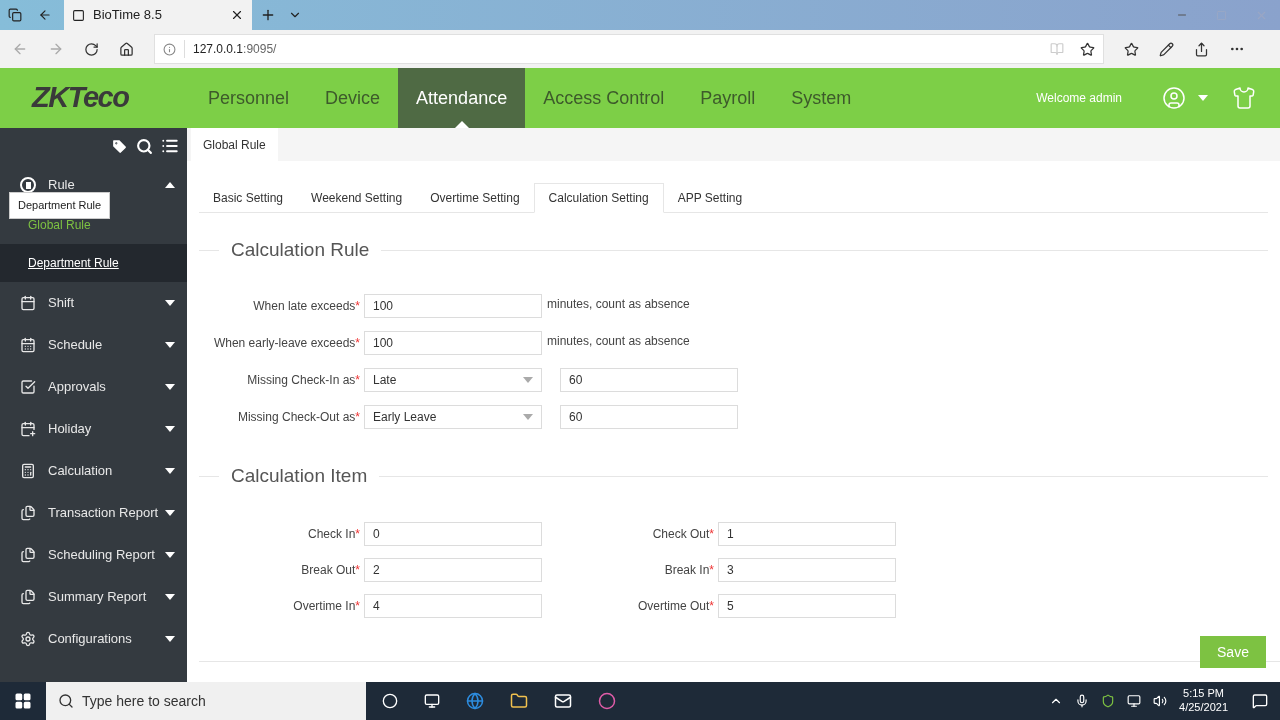  I want to click on checkbox-icon, so click(28, 387).